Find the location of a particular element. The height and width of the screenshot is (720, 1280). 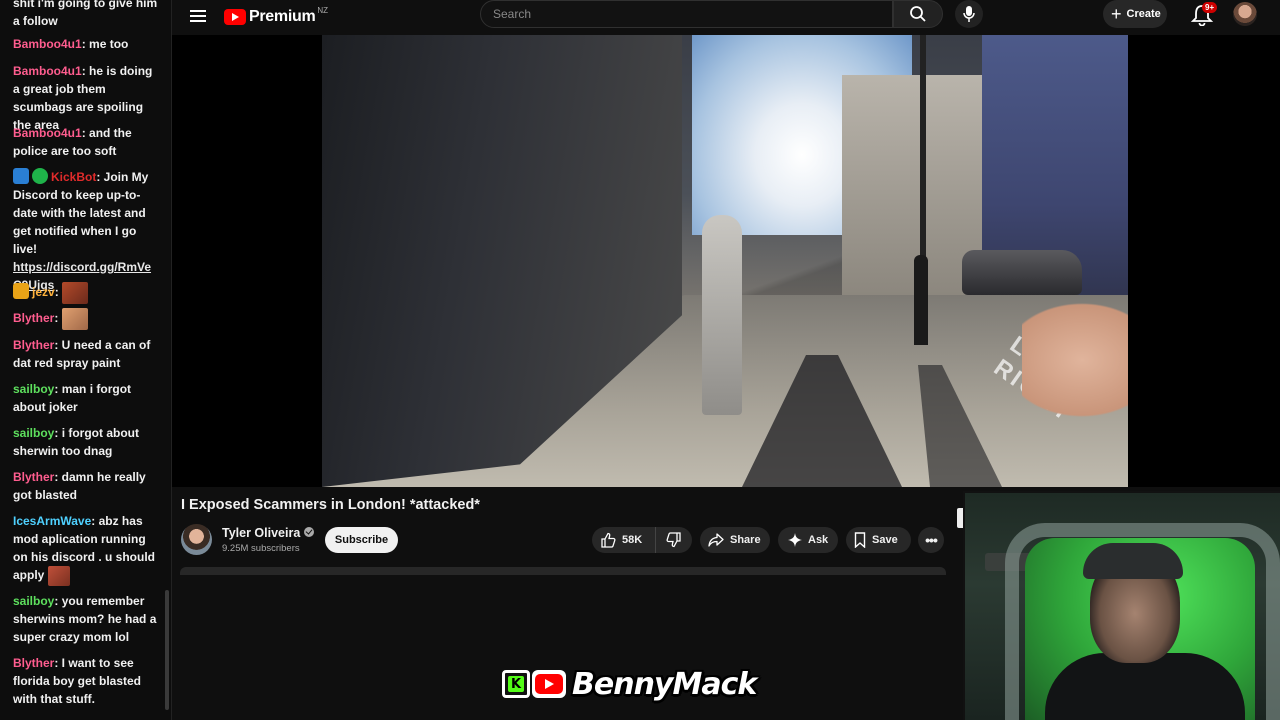

logo-region: NZ is located at coordinates (323, 10).